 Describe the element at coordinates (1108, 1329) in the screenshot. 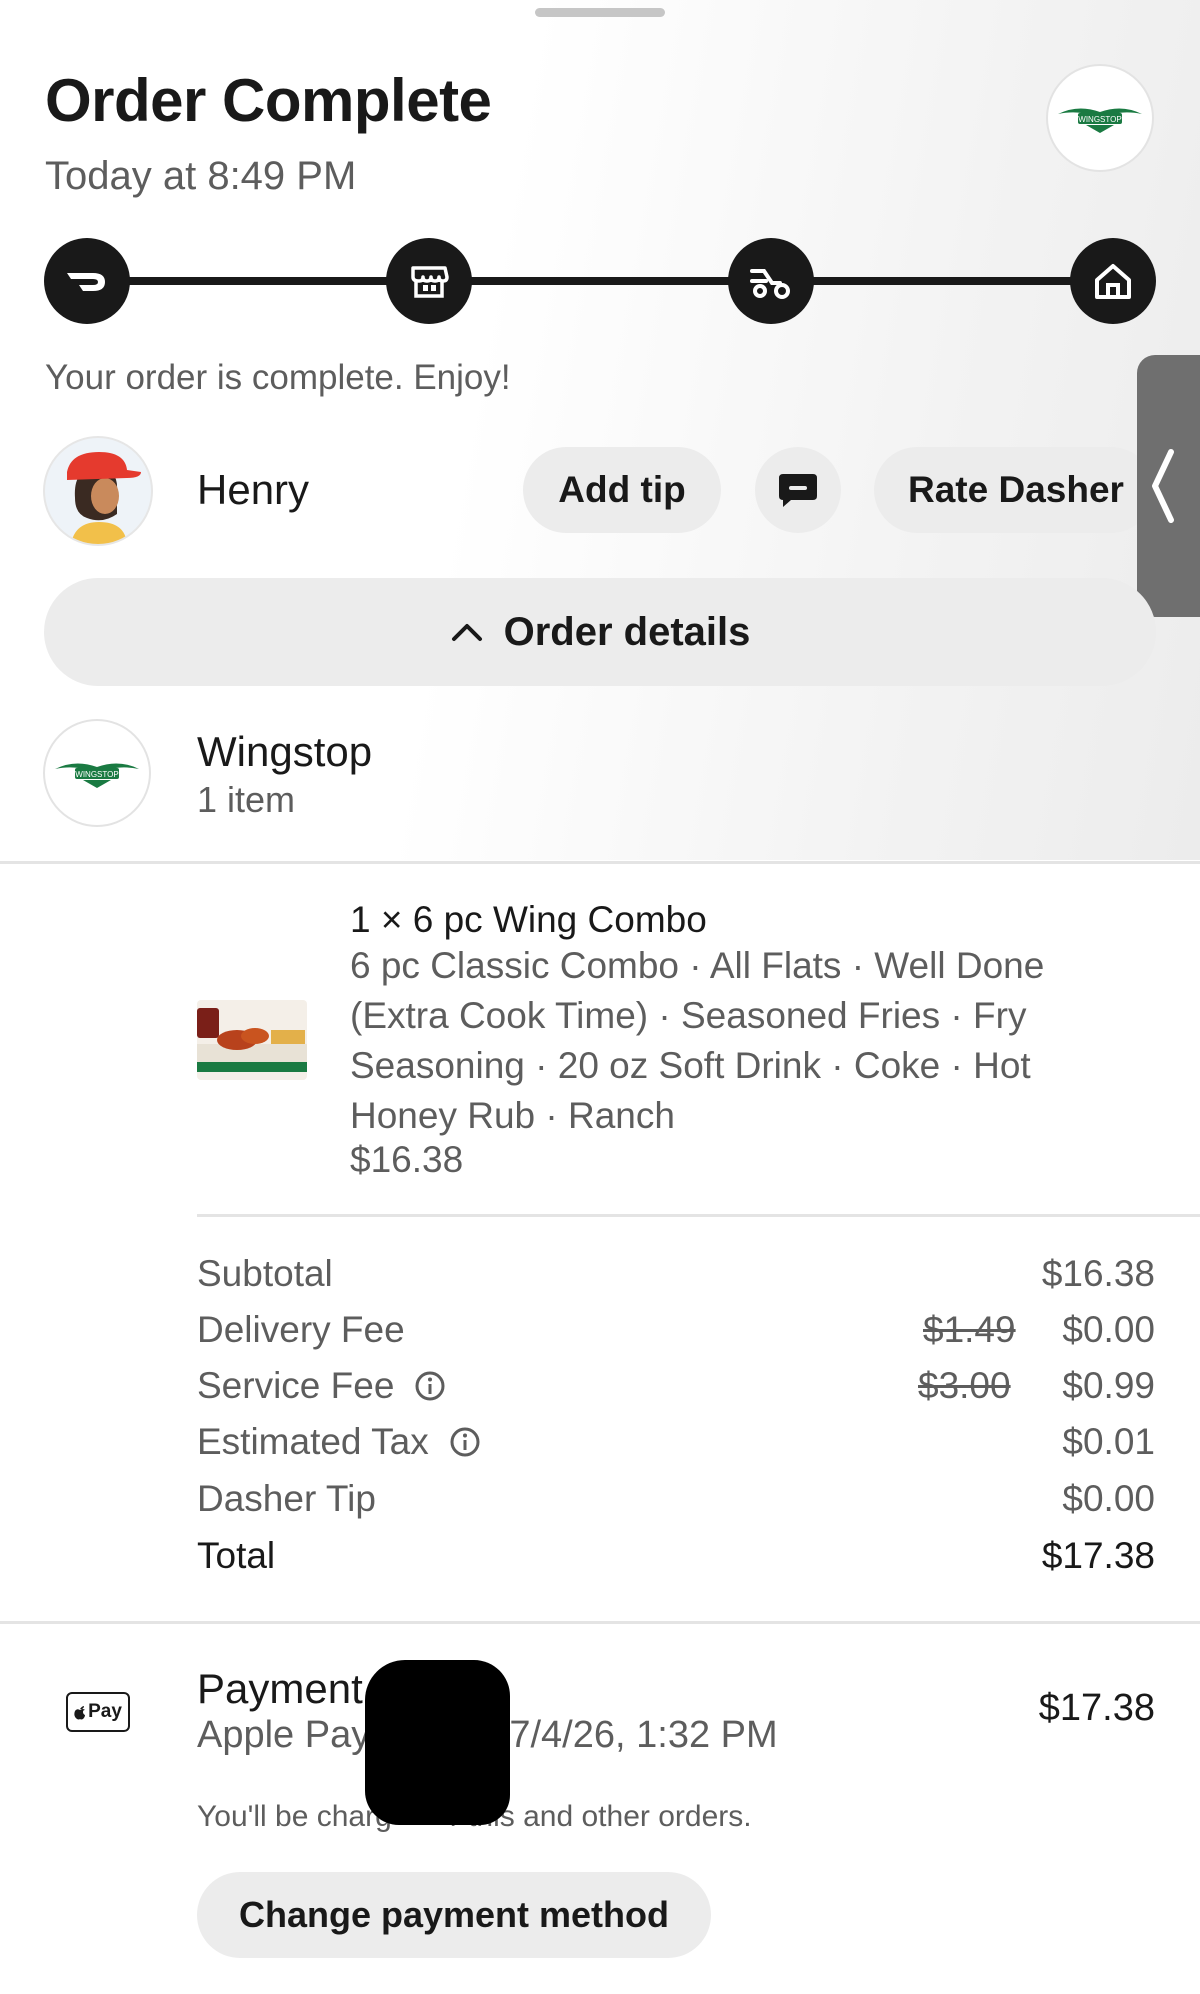

I see `delivery-fee-value: $0.00` at that location.